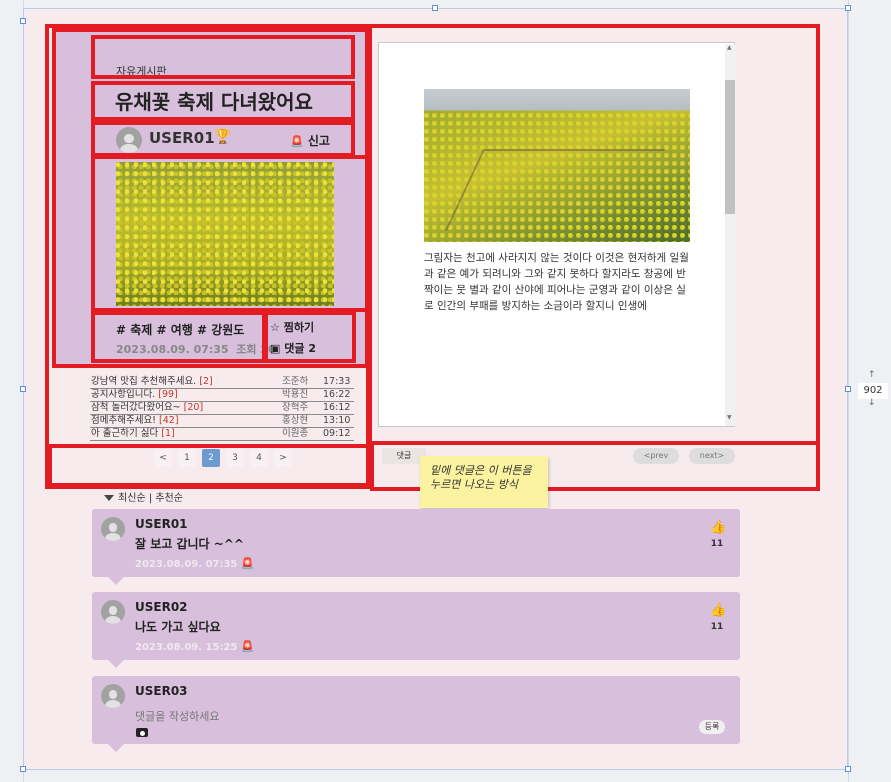 This screenshot has width=891, height=782. What do you see at coordinates (161, 607) in the screenshot?
I see `comment-user: USER02` at bounding box center [161, 607].